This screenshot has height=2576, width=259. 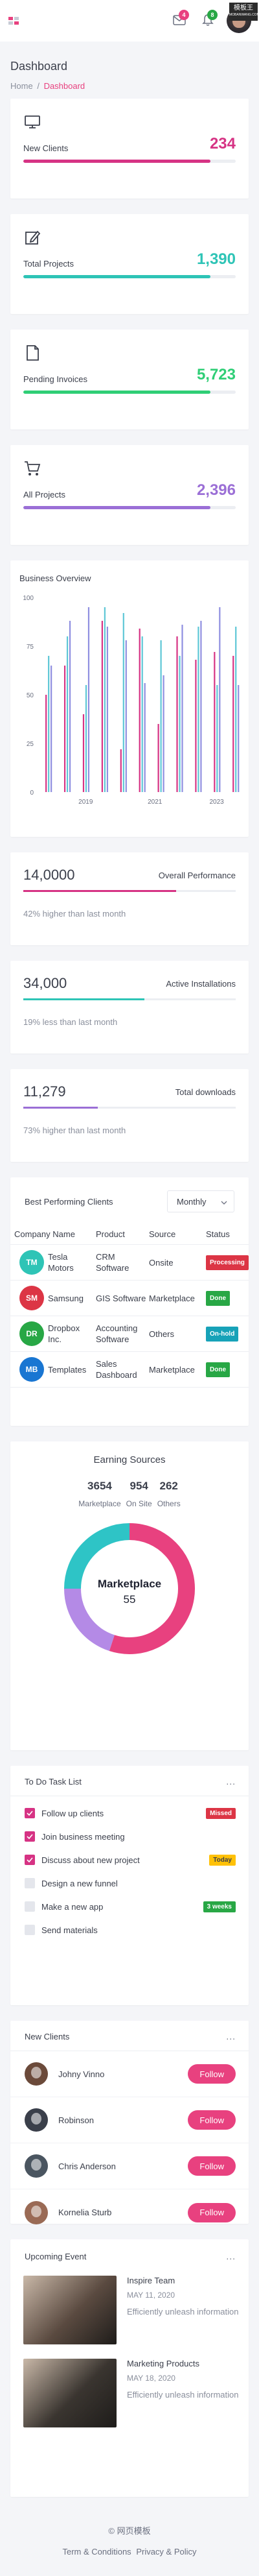 What do you see at coordinates (129, 70) in the screenshot?
I see `page-header: Dashboard Home / Dashboard` at bounding box center [129, 70].